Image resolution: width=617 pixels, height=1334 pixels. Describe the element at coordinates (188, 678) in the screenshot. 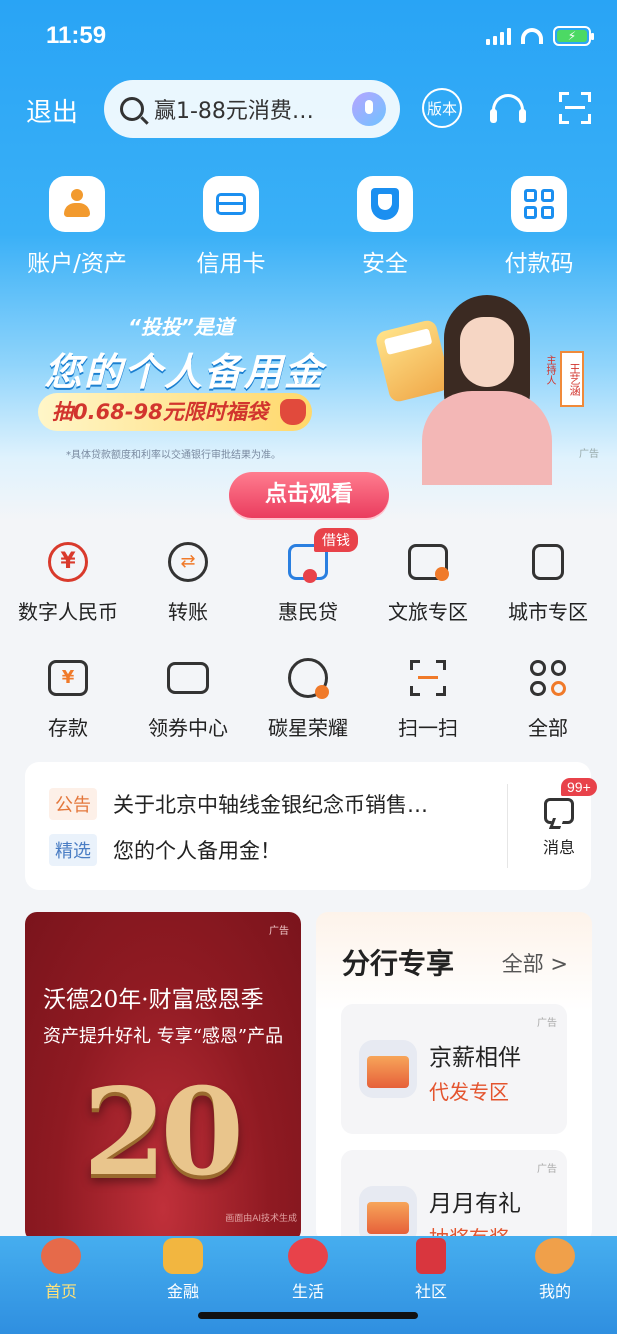

I see `coupon-icon` at that location.